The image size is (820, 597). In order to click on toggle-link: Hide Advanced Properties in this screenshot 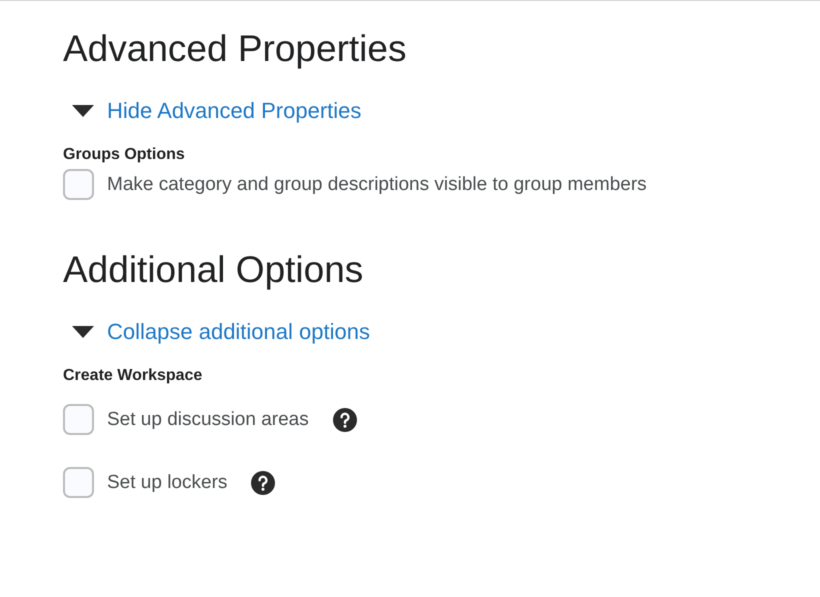, I will do `click(217, 111)`.